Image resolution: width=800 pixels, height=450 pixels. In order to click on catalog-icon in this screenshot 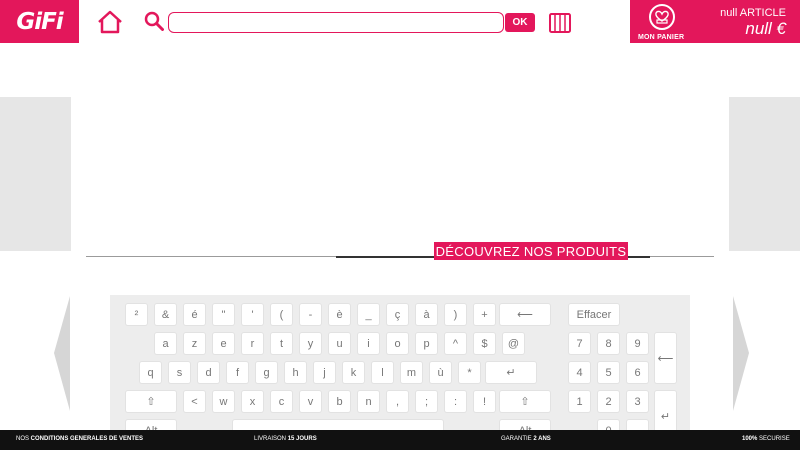, I will do `click(560, 23)`.